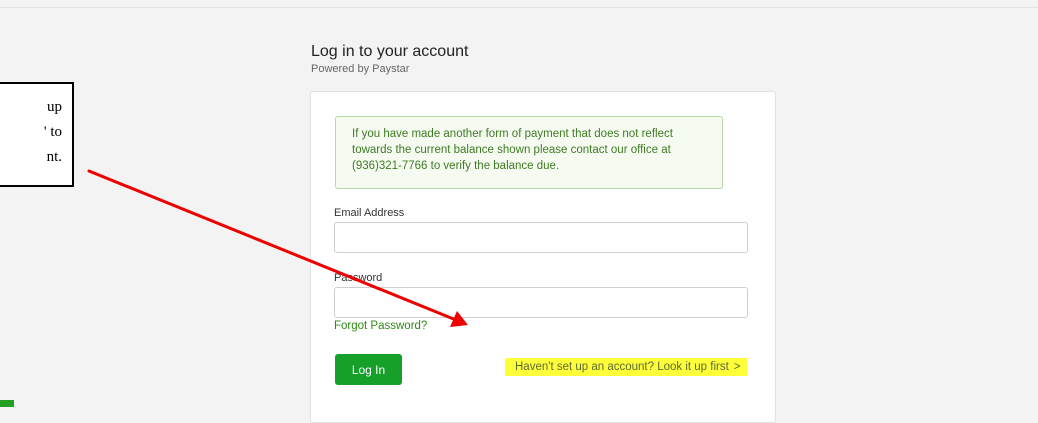 This screenshot has width=1038, height=423. Describe the element at coordinates (54, 157) in the screenshot. I see `callout-line: nt.` at that location.